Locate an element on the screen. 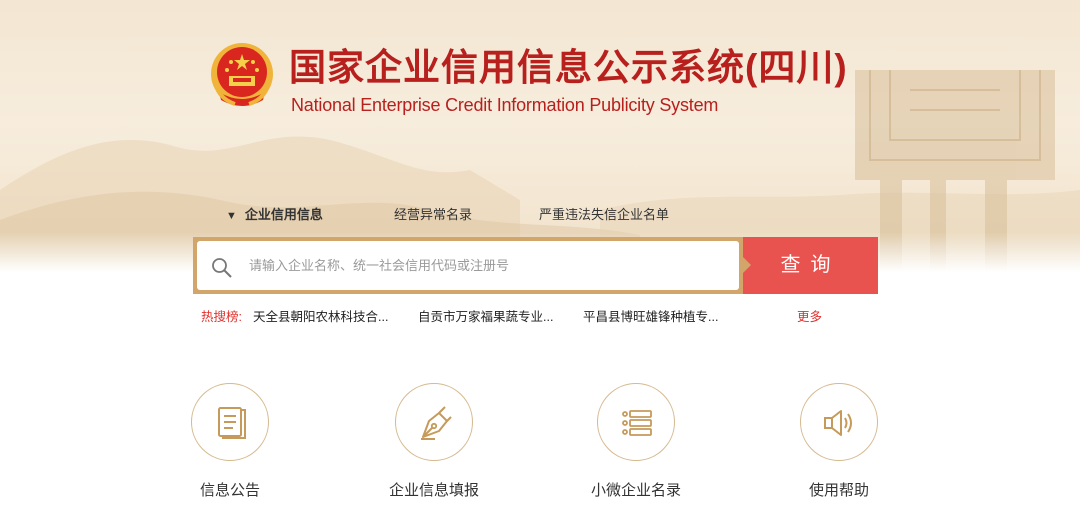  list-icon is located at coordinates (637, 423).